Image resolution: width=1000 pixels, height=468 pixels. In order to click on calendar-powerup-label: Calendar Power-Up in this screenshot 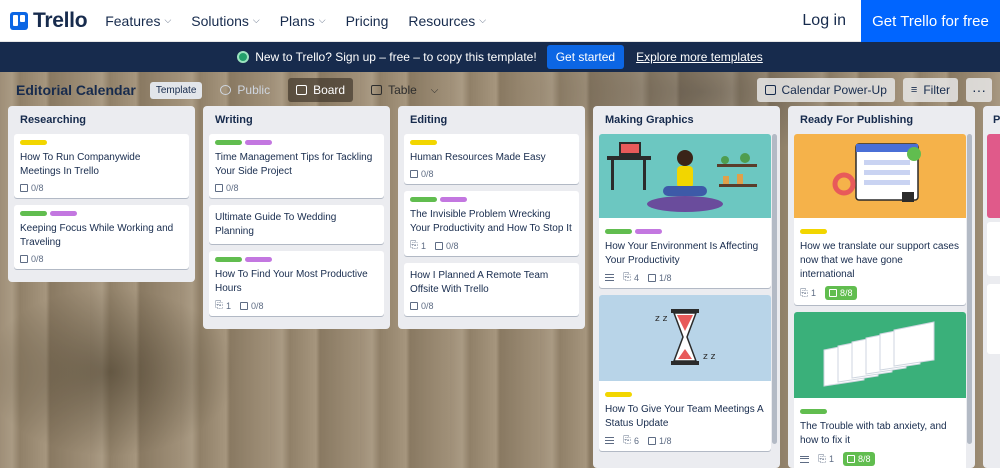, I will do `click(834, 90)`.